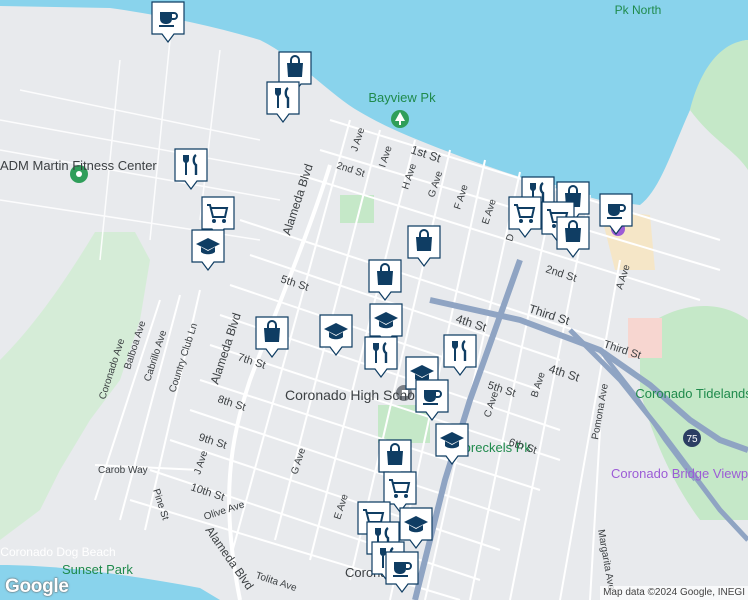 The height and width of the screenshot is (600, 748). Describe the element at coordinates (97, 569) in the screenshot. I see `label-sunset-park: Sunset Park` at that location.